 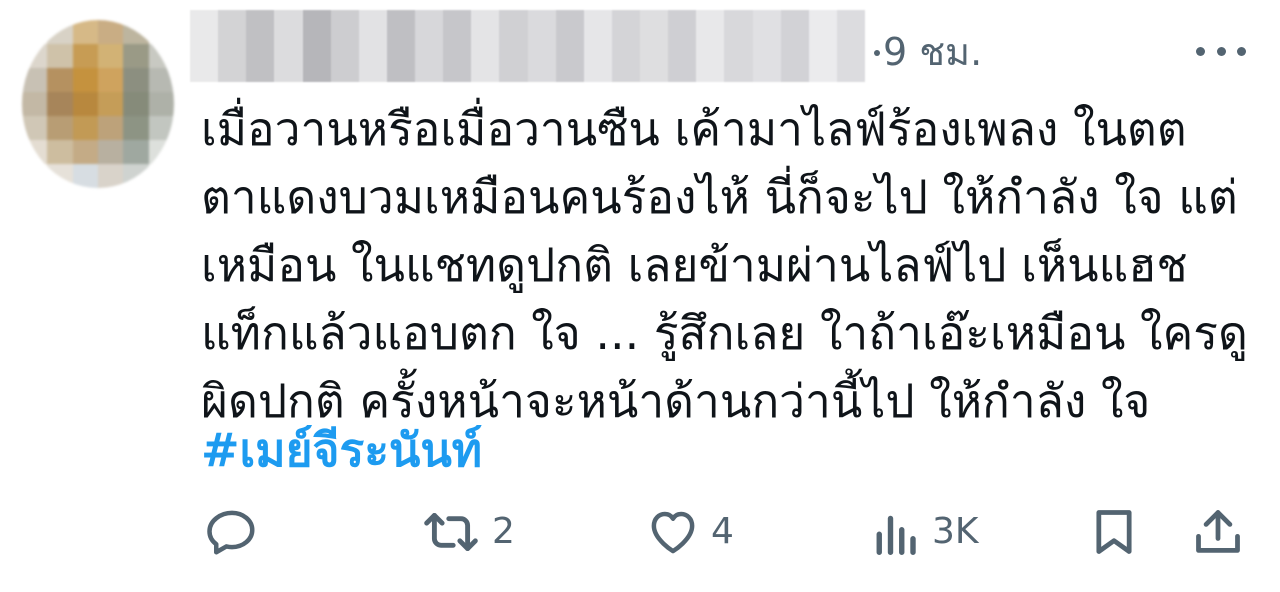 I want to click on heart-icon, so click(x=673, y=532).